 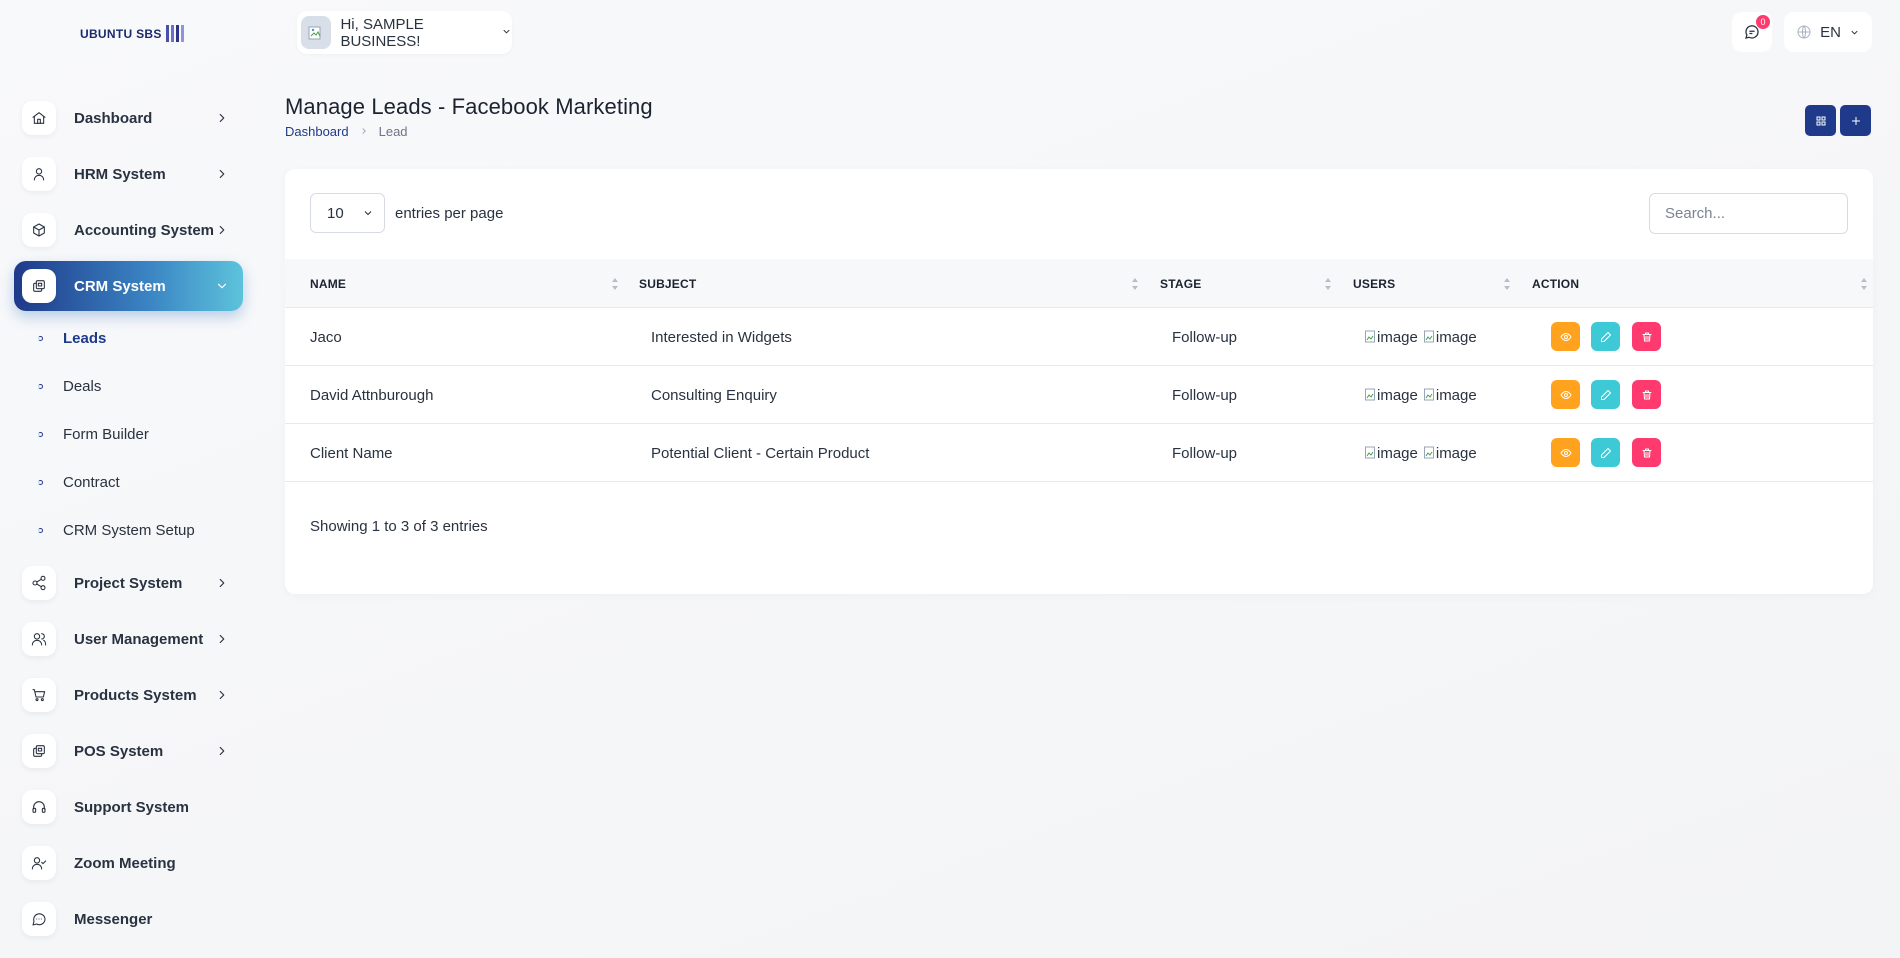 What do you see at coordinates (128, 919) in the screenshot?
I see `sidebar-item-messenger: Messenger` at bounding box center [128, 919].